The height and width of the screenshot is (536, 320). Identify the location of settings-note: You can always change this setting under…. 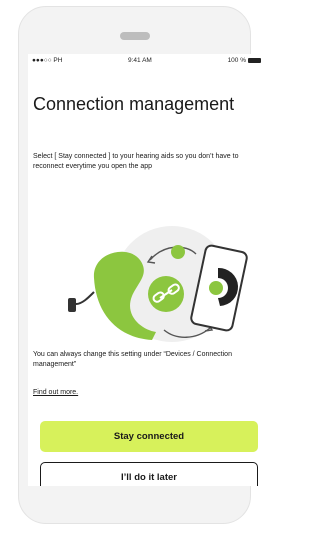
(132, 359).